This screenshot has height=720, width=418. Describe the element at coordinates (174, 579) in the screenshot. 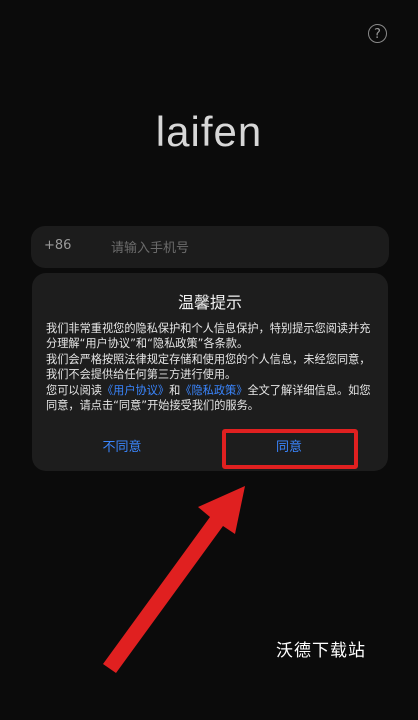

I see `annotation-arrow-icon` at that location.